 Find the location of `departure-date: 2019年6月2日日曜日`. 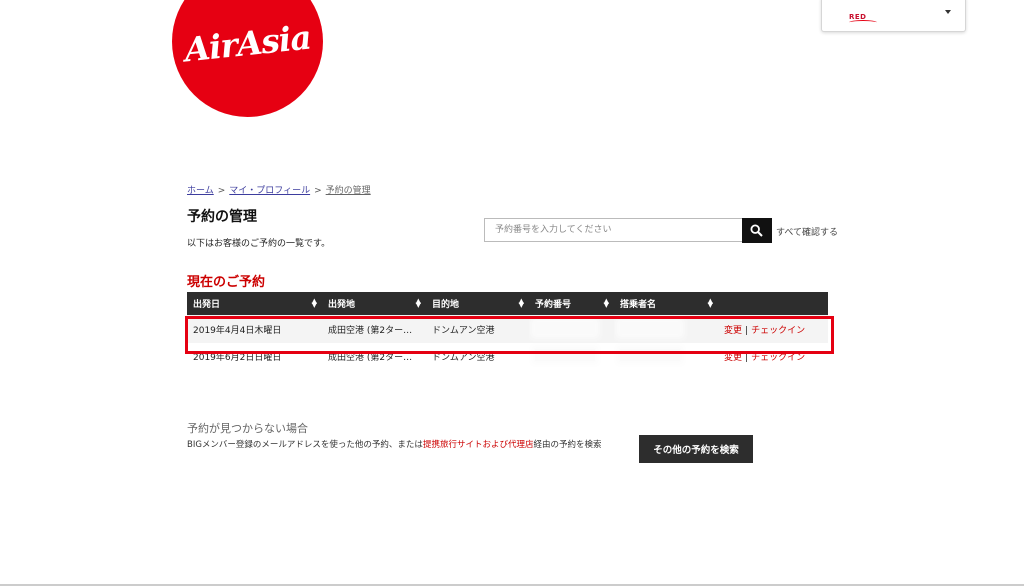

departure-date: 2019年6月2日日曜日 is located at coordinates (254, 356).